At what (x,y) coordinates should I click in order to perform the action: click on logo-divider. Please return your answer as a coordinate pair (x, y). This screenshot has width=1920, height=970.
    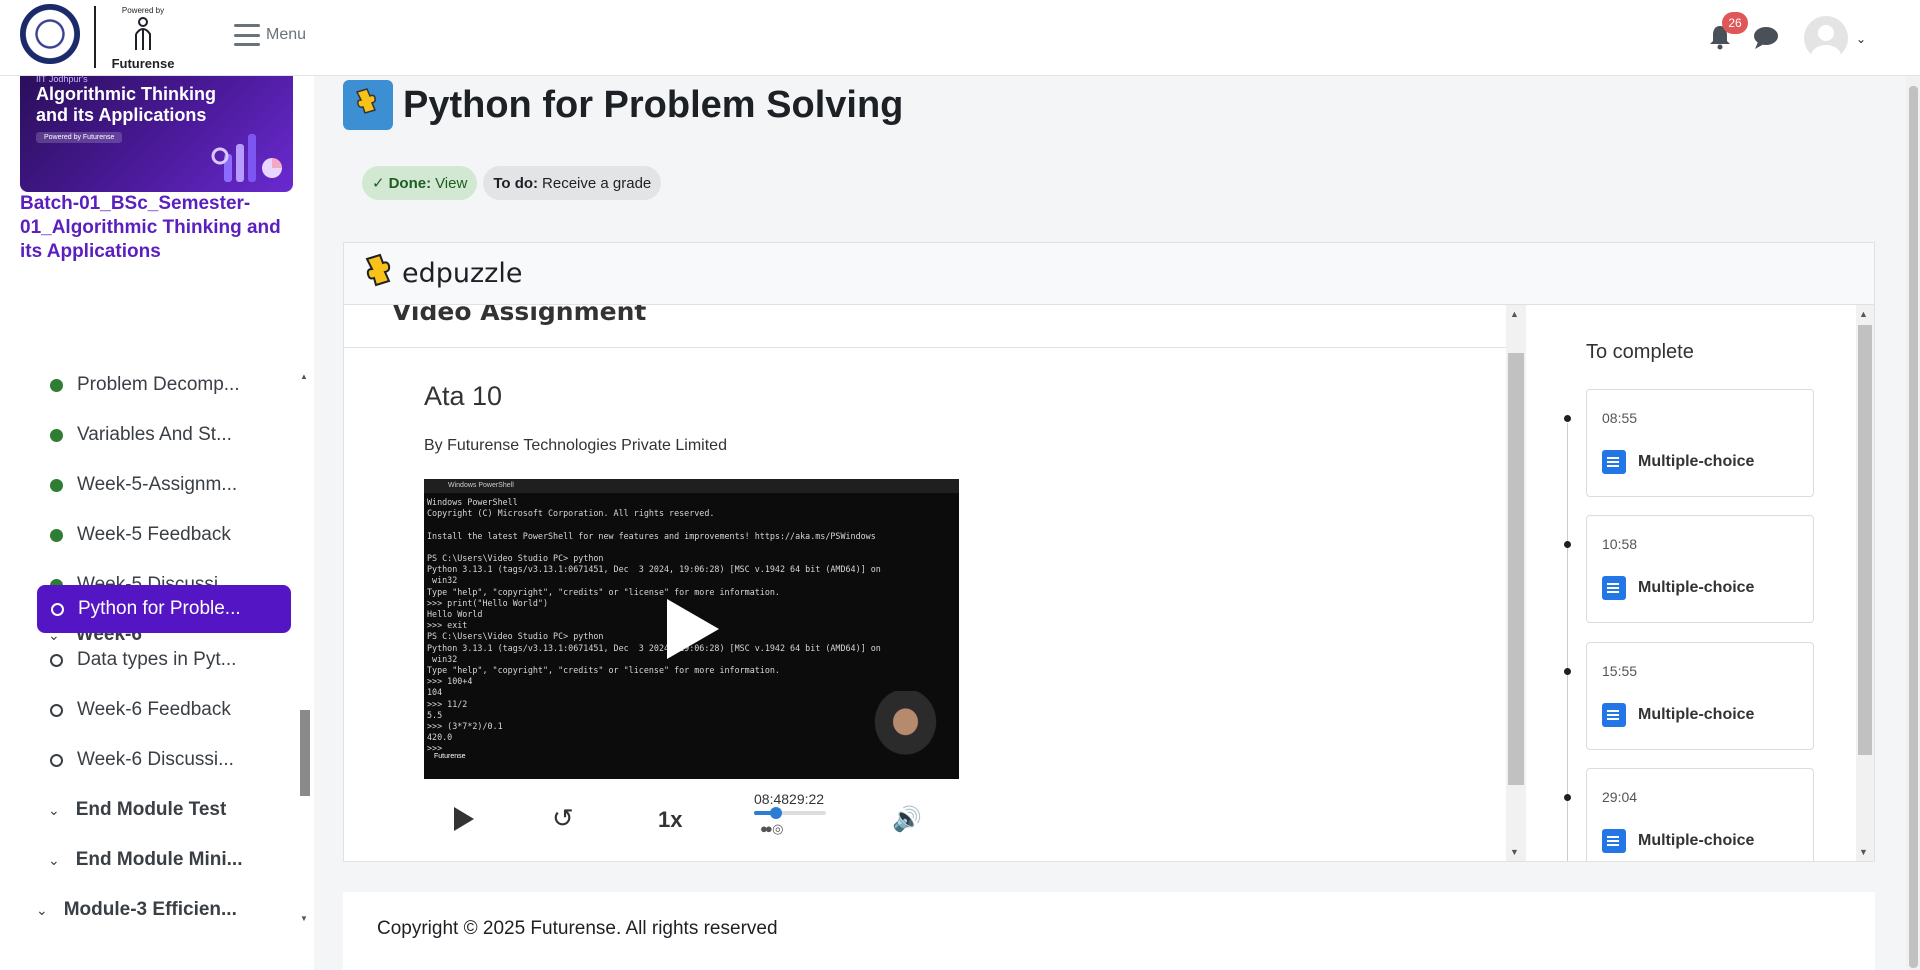
    Looking at the image, I should click on (95, 37).